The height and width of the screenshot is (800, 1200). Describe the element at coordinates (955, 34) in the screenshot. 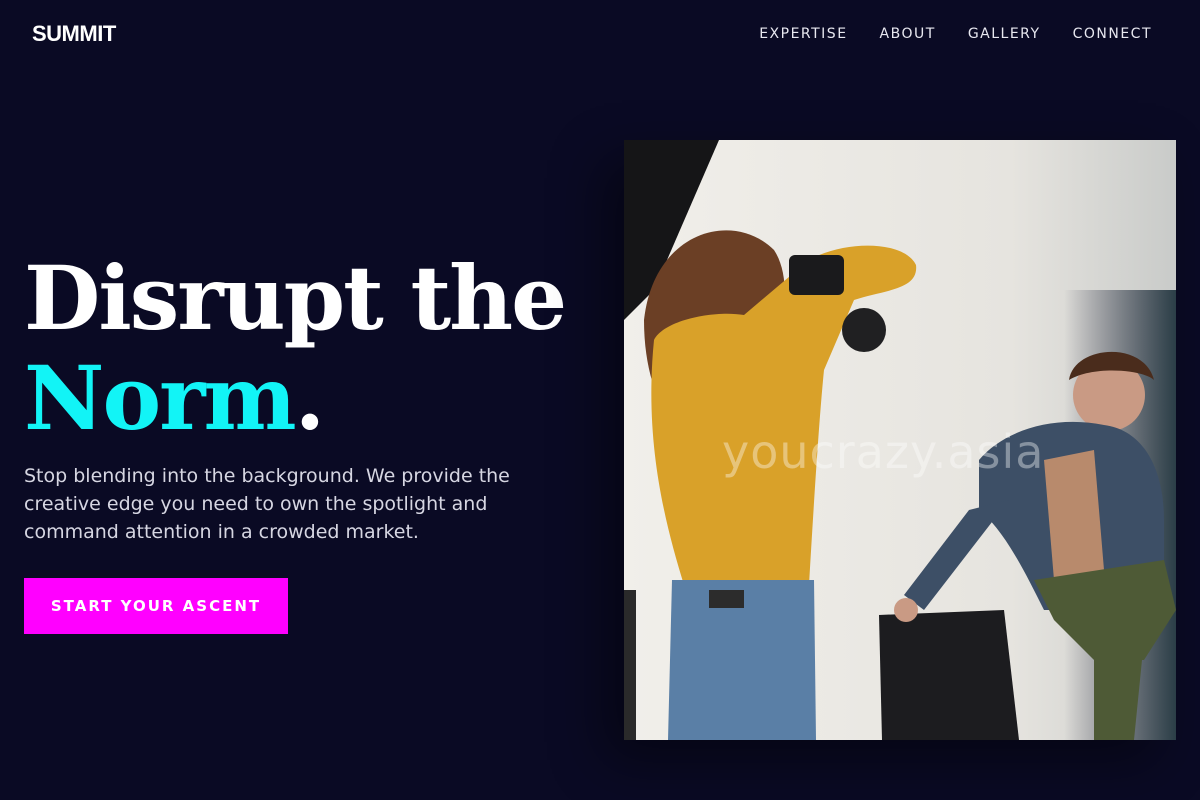

I see `main-nav: EXPERTISE ABOUT GALLERY CONNECT` at that location.